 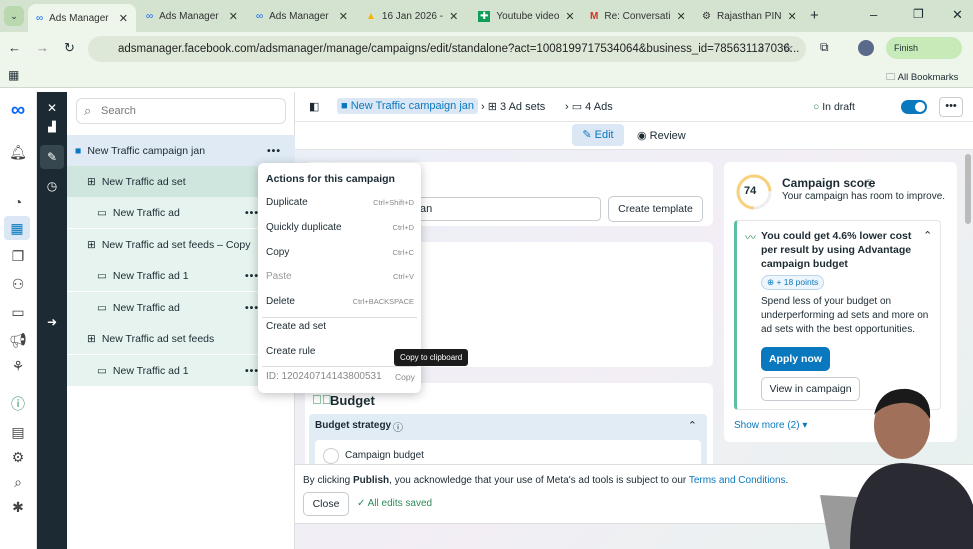 What do you see at coordinates (18, 110) in the screenshot?
I see `meta-logo: ∞` at bounding box center [18, 110].